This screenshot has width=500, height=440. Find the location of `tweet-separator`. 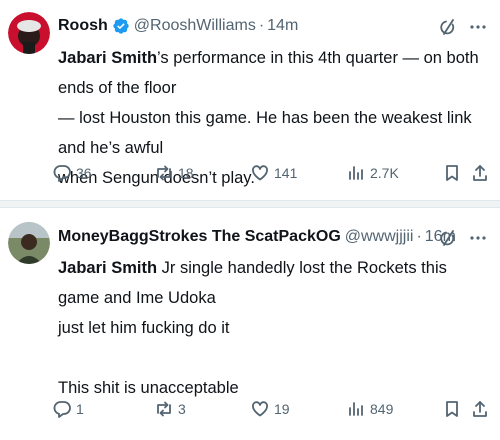

tweet-separator is located at coordinates (250, 204).